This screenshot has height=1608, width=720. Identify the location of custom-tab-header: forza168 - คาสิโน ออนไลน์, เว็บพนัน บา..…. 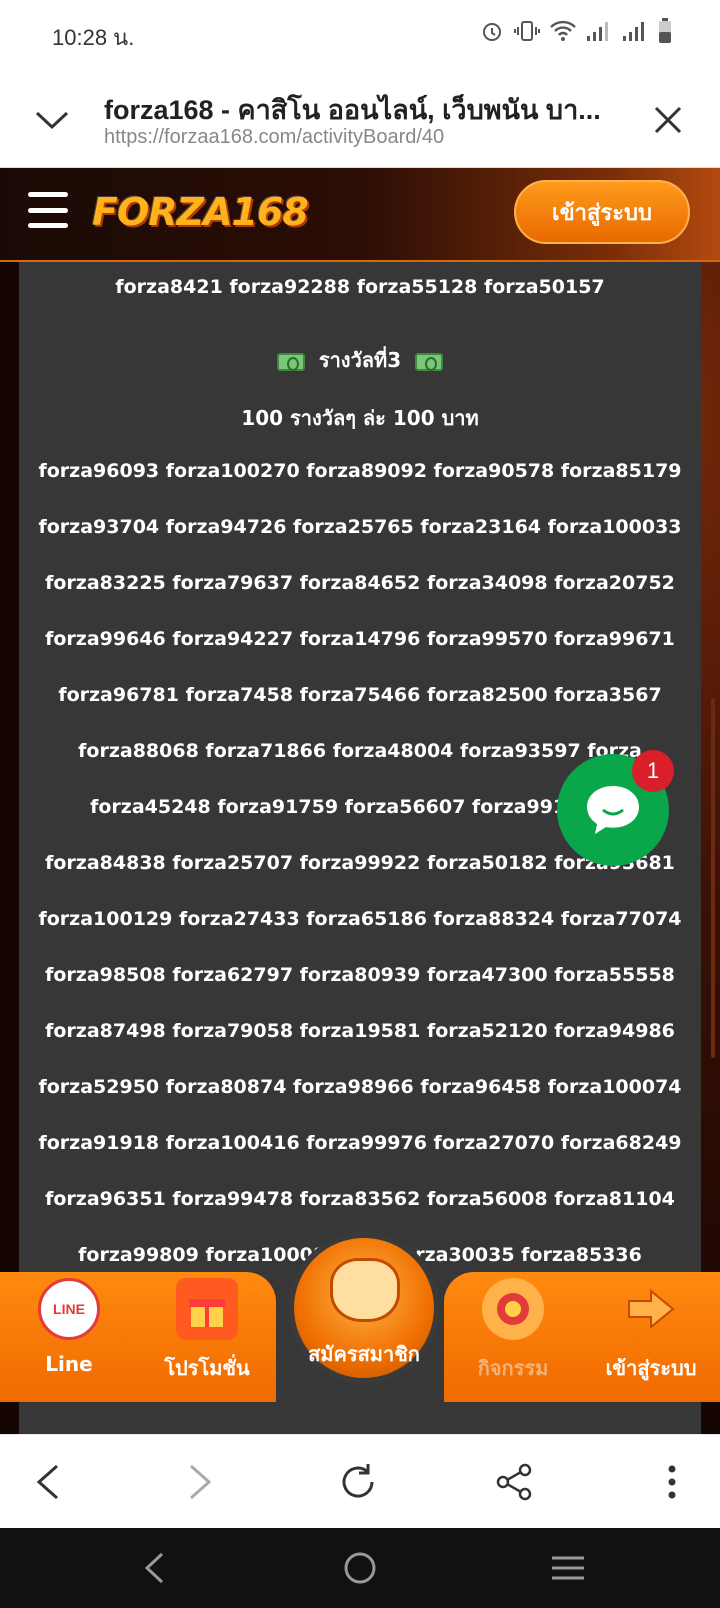
(360, 119).